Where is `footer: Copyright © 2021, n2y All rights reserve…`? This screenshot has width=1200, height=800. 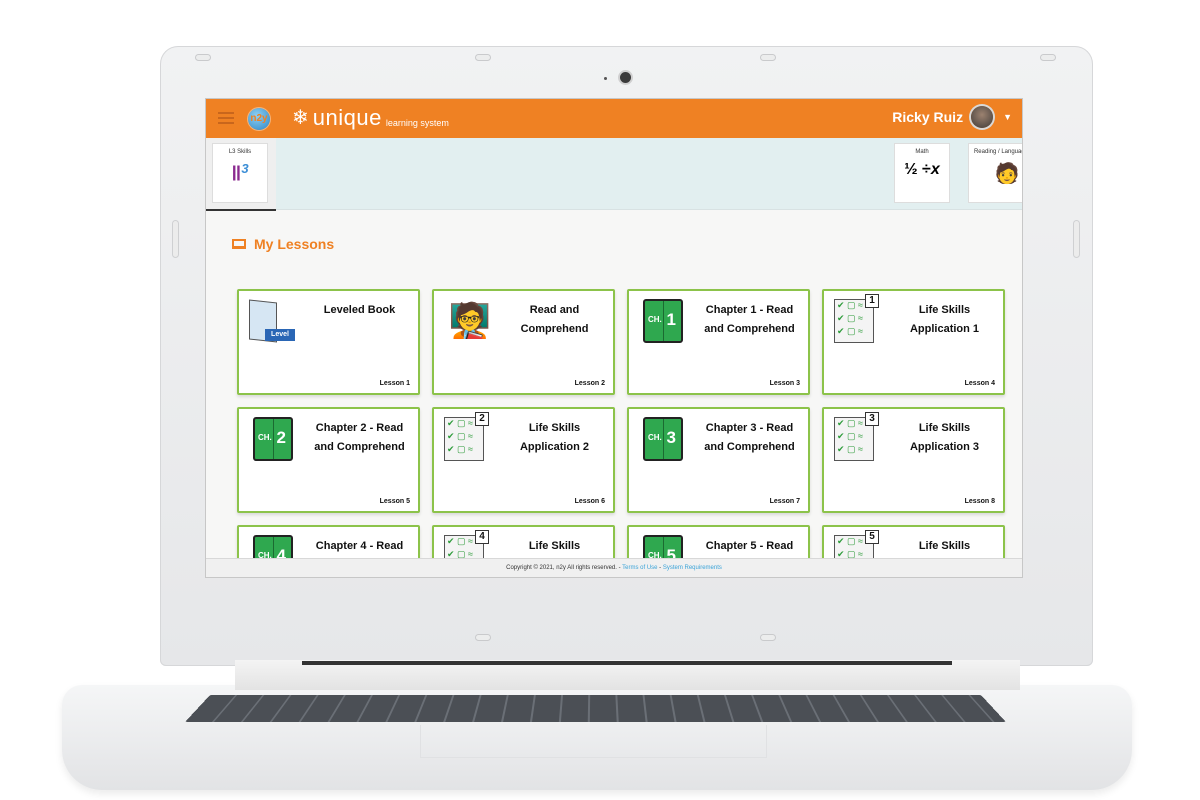
footer: Copyright © 2021, n2y All rights reserve… is located at coordinates (614, 567).